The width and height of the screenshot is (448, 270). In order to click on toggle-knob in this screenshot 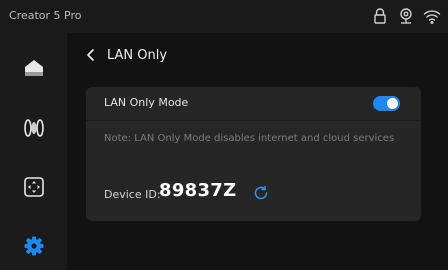, I will do `click(392, 103)`.